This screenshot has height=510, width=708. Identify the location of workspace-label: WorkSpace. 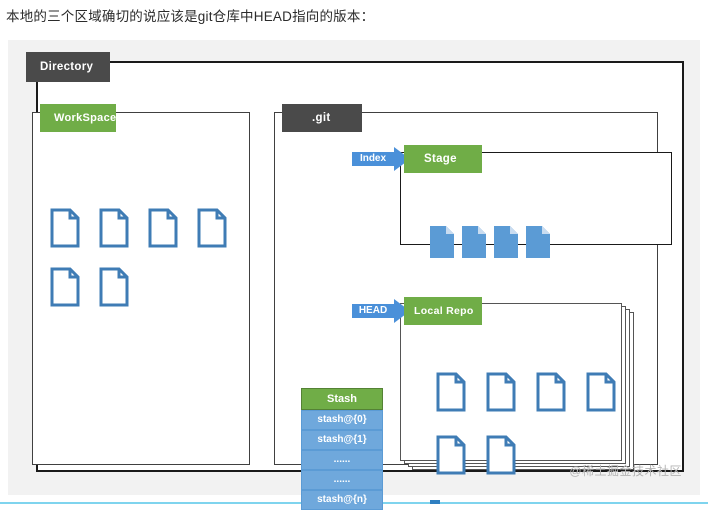
(78, 118).